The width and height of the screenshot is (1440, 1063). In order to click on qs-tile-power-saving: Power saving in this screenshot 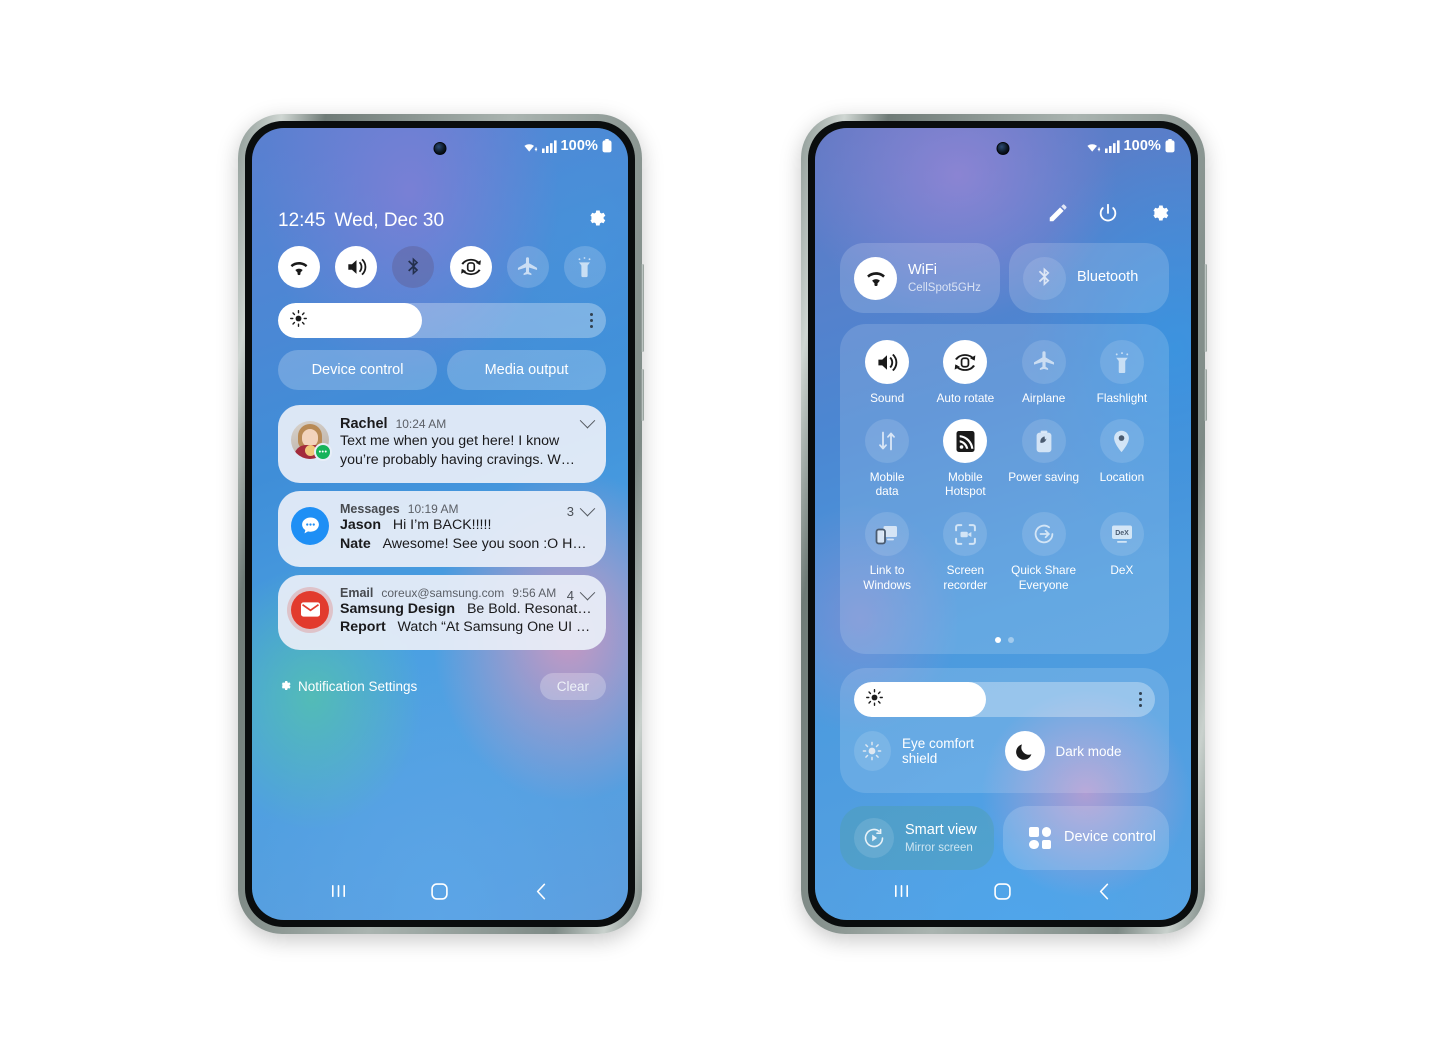, I will do `click(1044, 458)`.